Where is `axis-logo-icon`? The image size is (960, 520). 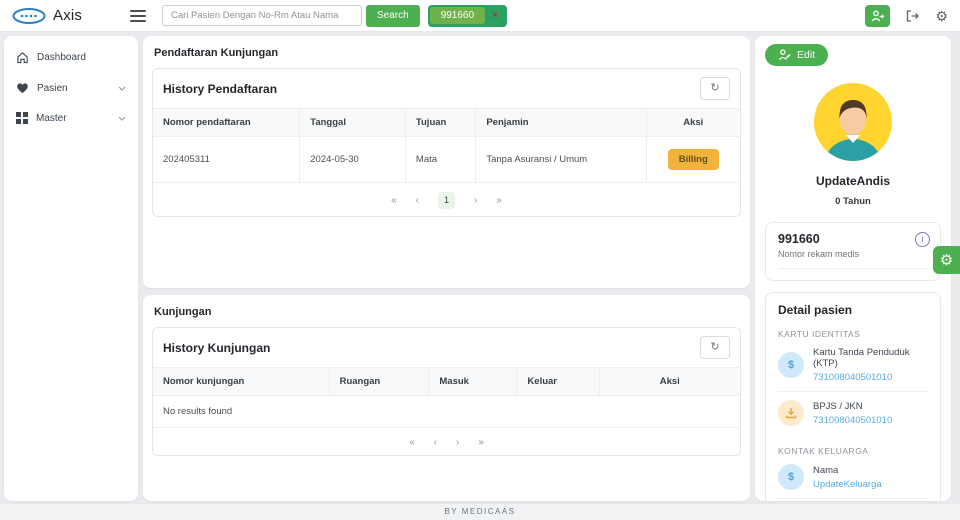 axis-logo-icon is located at coordinates (29, 15).